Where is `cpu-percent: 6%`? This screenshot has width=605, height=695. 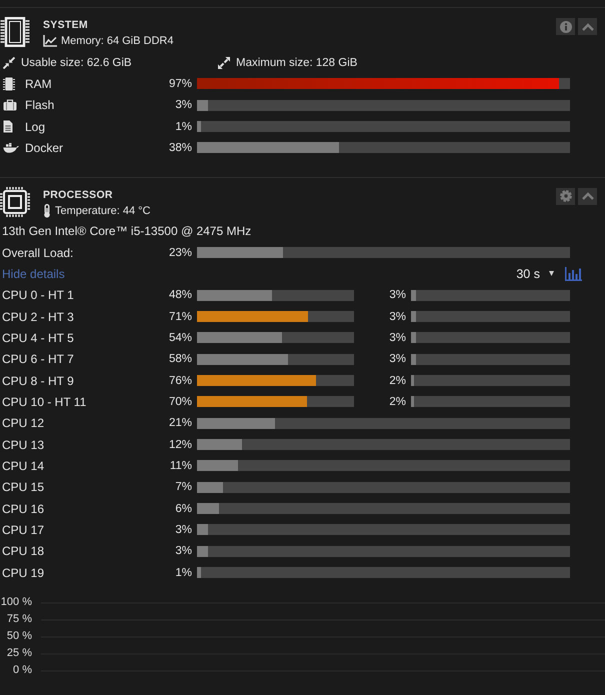
cpu-percent: 6% is located at coordinates (183, 508).